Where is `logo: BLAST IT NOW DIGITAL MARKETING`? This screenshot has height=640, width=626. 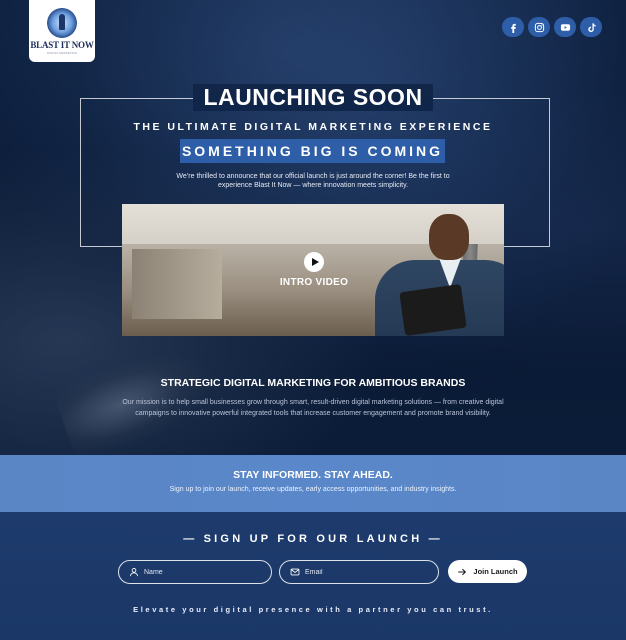
logo: BLAST IT NOW DIGITAL MARKETING is located at coordinates (62, 31).